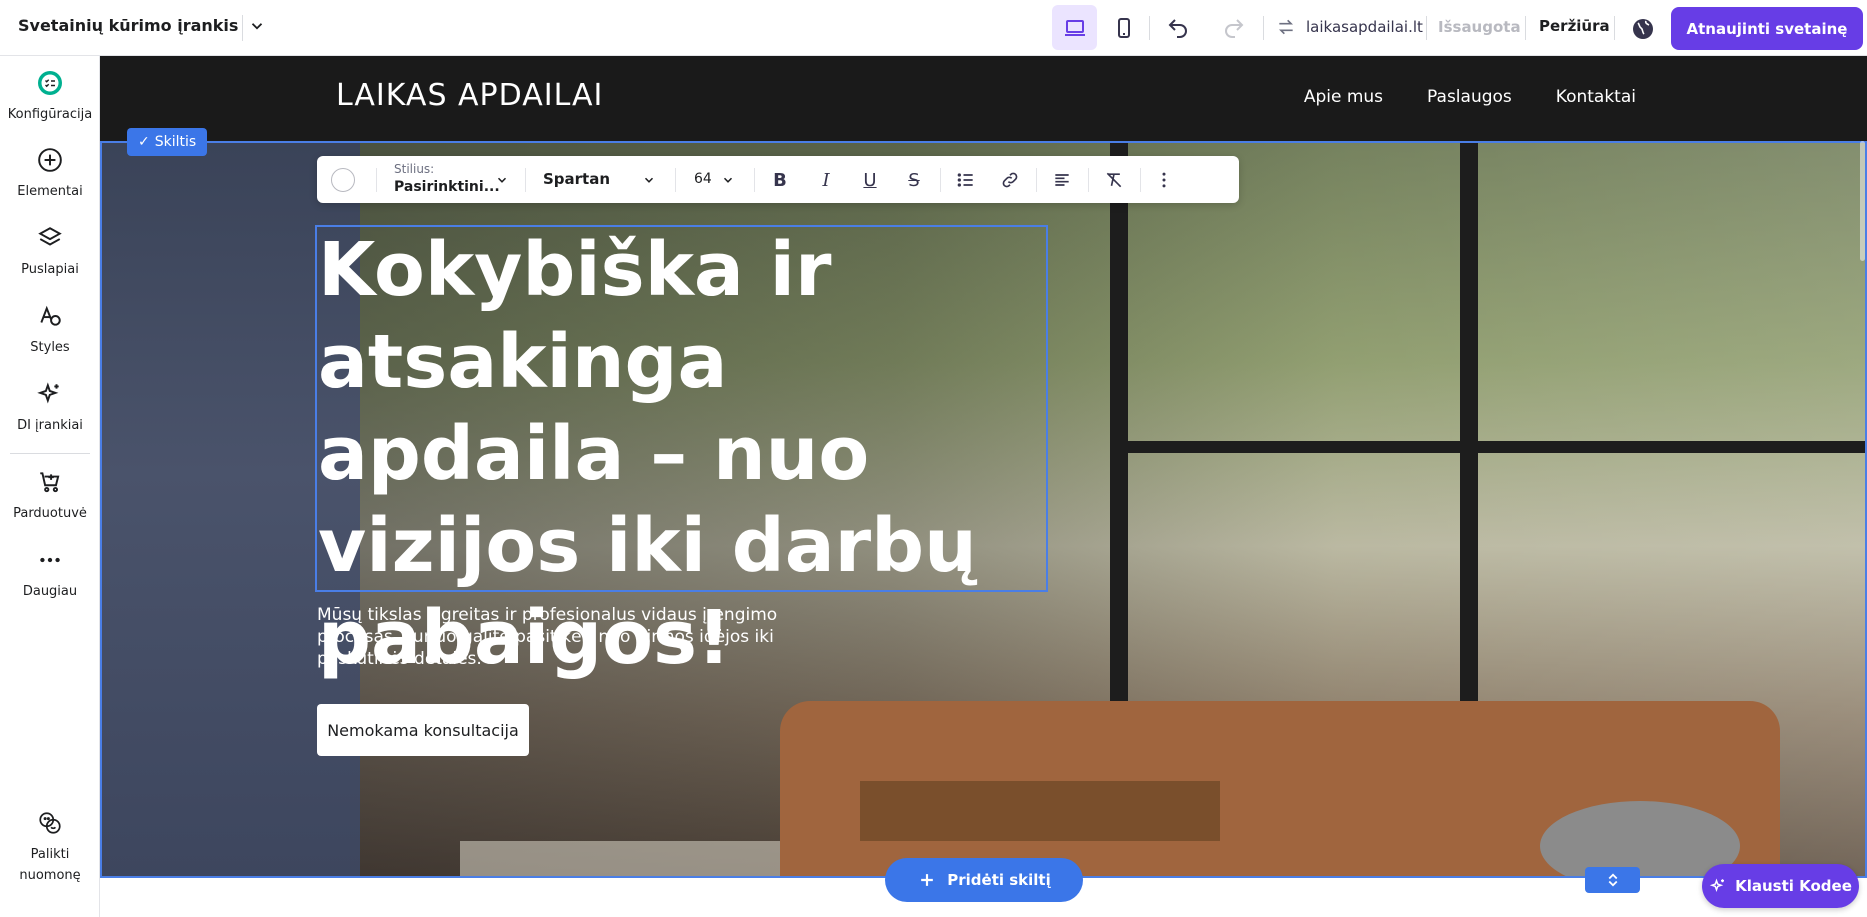  What do you see at coordinates (50, 97) in the screenshot?
I see `sidebar-item-configuration: Konfigūracija` at bounding box center [50, 97].